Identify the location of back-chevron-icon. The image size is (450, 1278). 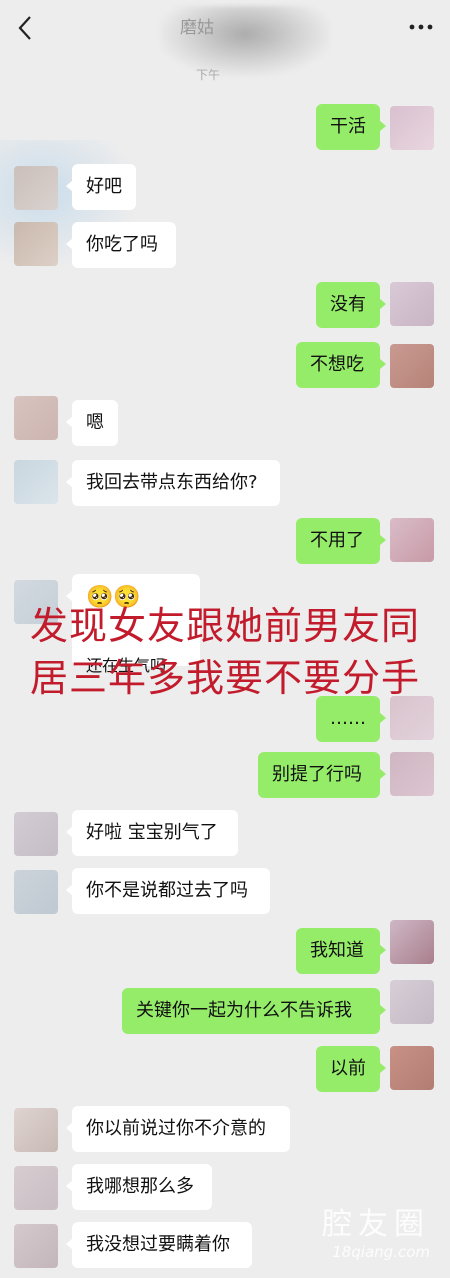
(25, 28).